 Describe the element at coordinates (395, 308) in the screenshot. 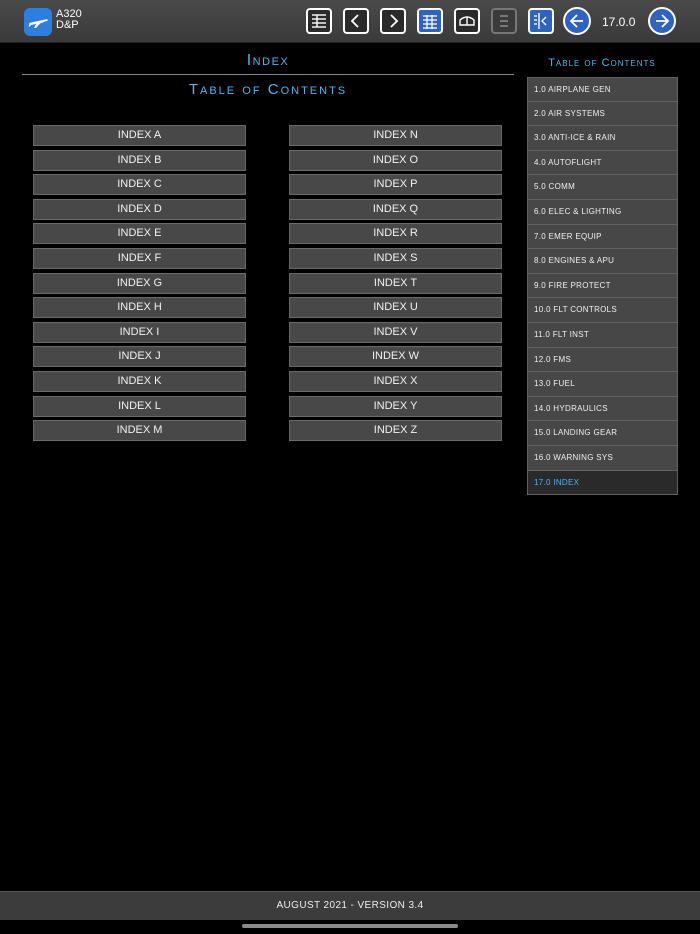

I see `index-u-button: INDEX U` at that location.